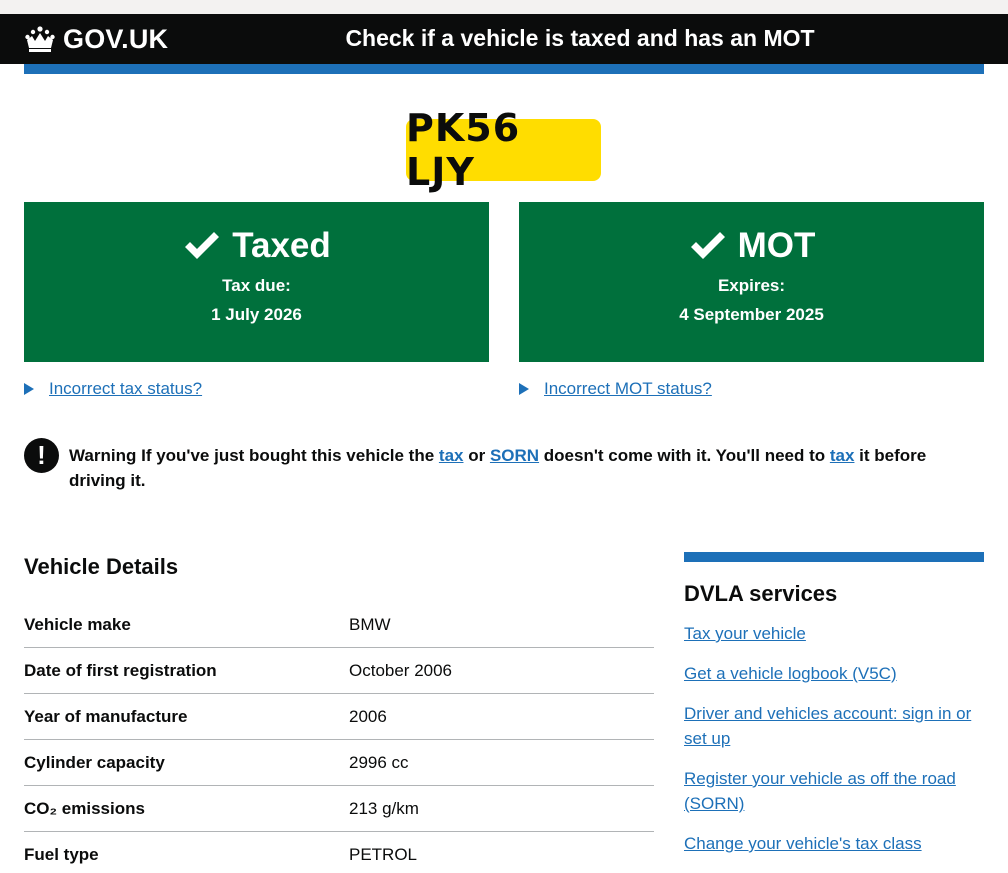 The width and height of the screenshot is (1008, 873). What do you see at coordinates (61, 854) in the screenshot?
I see `fuel-type-key: Fuel type` at bounding box center [61, 854].